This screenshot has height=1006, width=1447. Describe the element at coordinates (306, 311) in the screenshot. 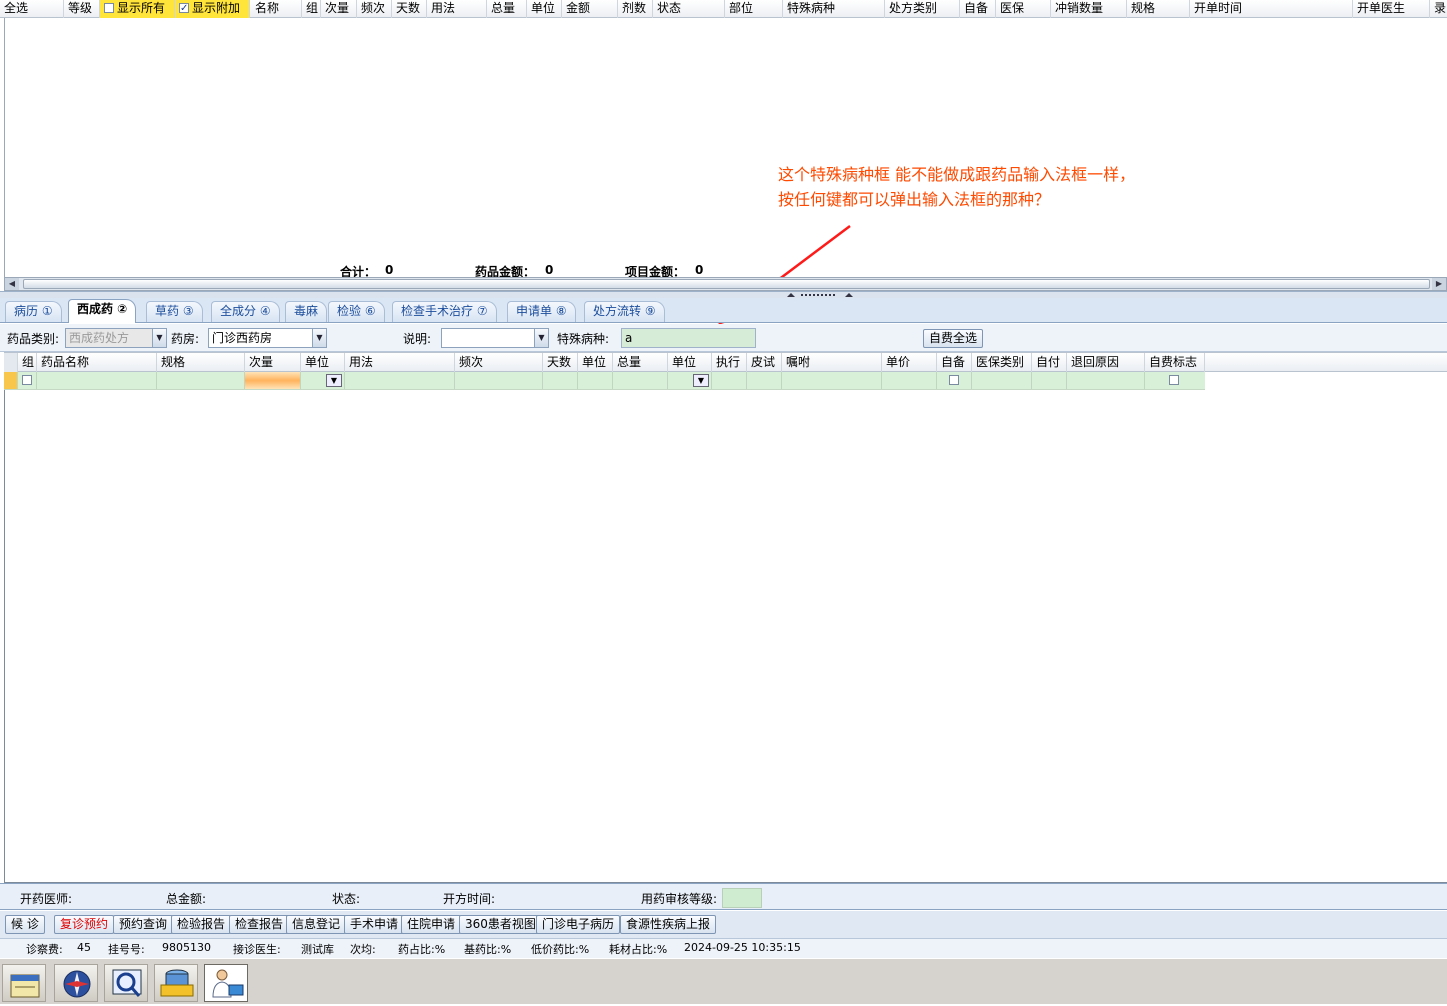

I see `tab-narcotics: 毒麻` at that location.